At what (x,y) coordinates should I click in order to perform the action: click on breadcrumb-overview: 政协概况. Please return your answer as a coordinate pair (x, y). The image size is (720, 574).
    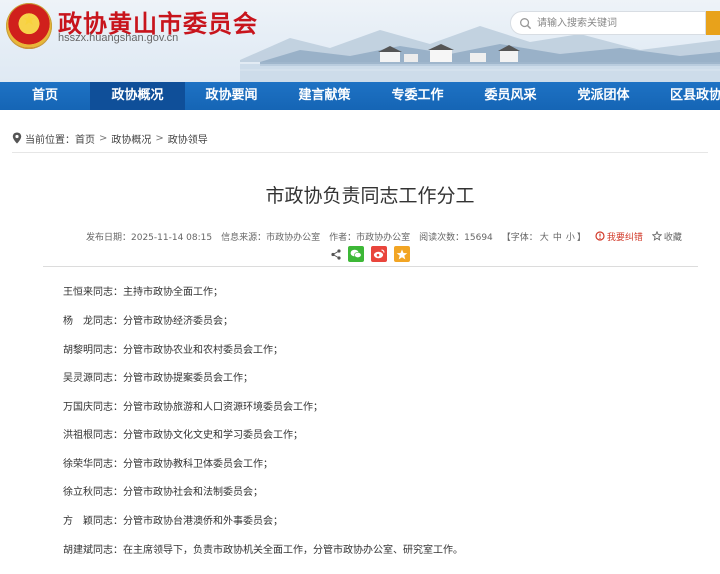
    Looking at the image, I should click on (131, 138).